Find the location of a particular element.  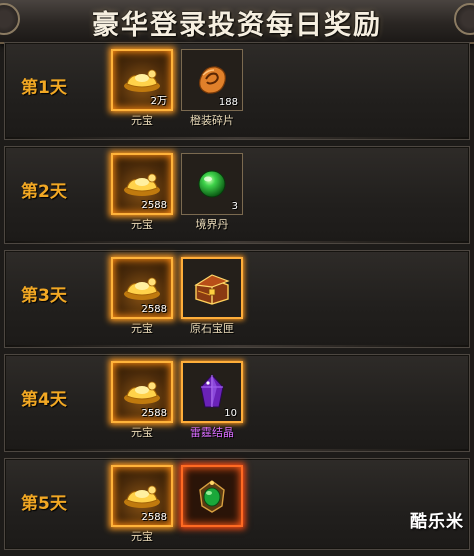

reward-item: 原石宝匣 is located at coordinates (213, 296).